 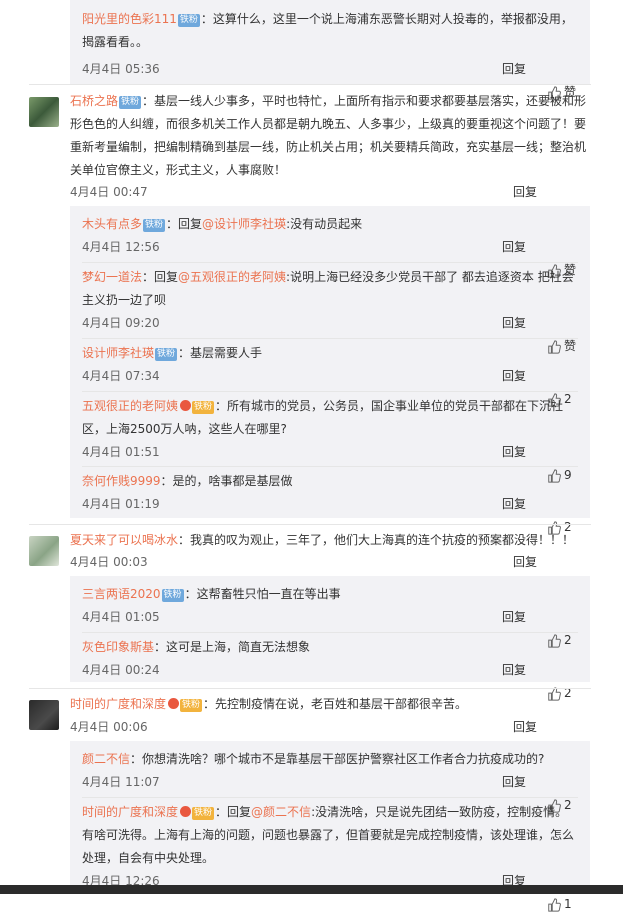 I want to click on reply-meta: 4月4日 00:24 回复 2, so click(x=330, y=680).